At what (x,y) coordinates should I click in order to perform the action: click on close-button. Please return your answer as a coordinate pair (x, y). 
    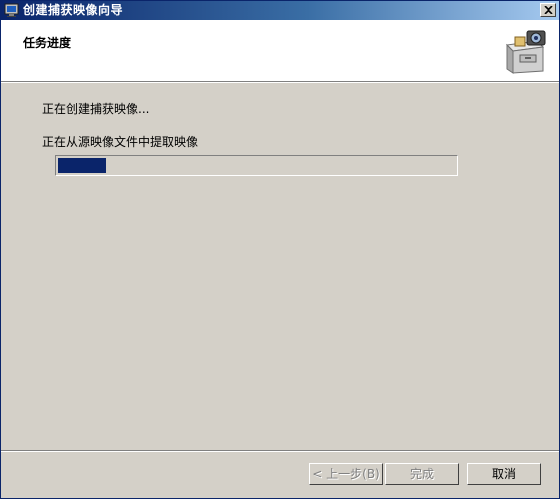
    Looking at the image, I should click on (548, 10).